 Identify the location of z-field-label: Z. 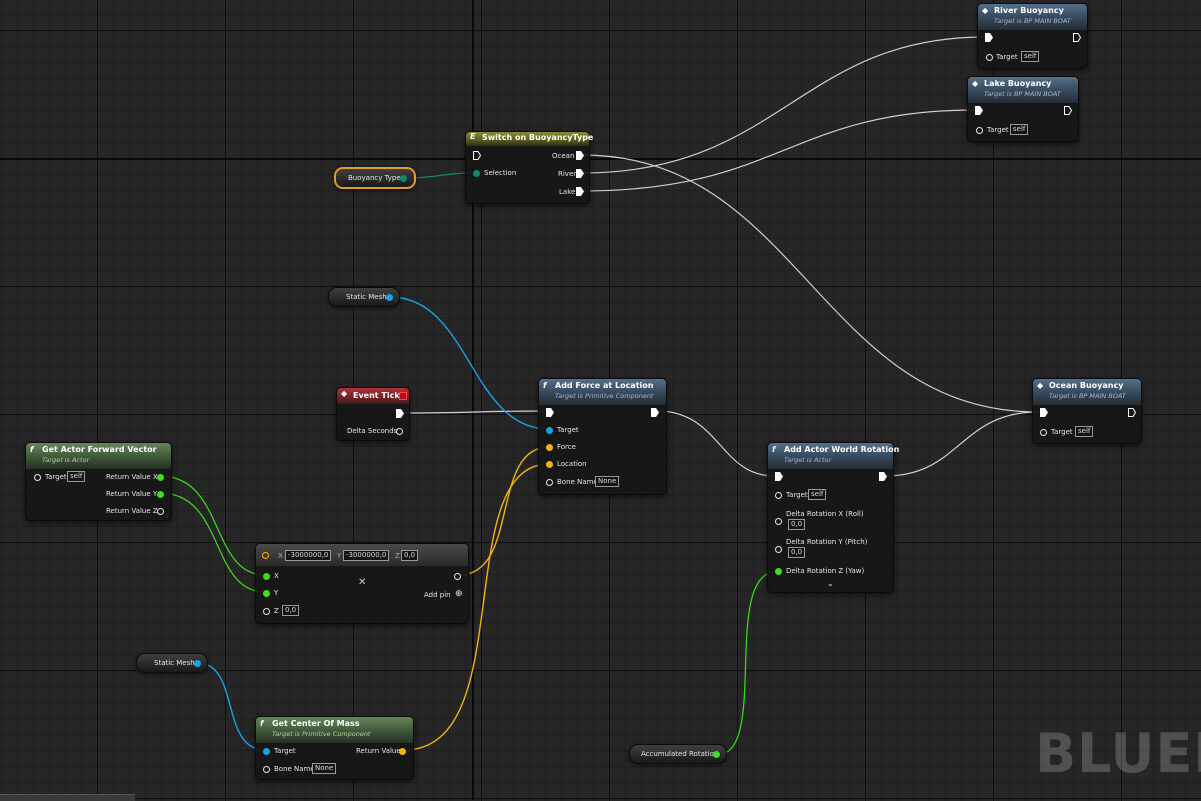
(397, 556).